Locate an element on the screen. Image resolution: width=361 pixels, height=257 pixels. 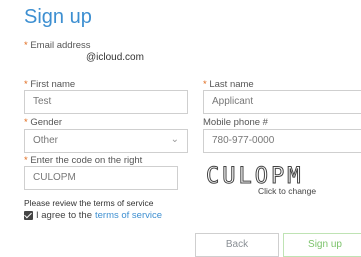
page-title: Sign up is located at coordinates (58, 17).